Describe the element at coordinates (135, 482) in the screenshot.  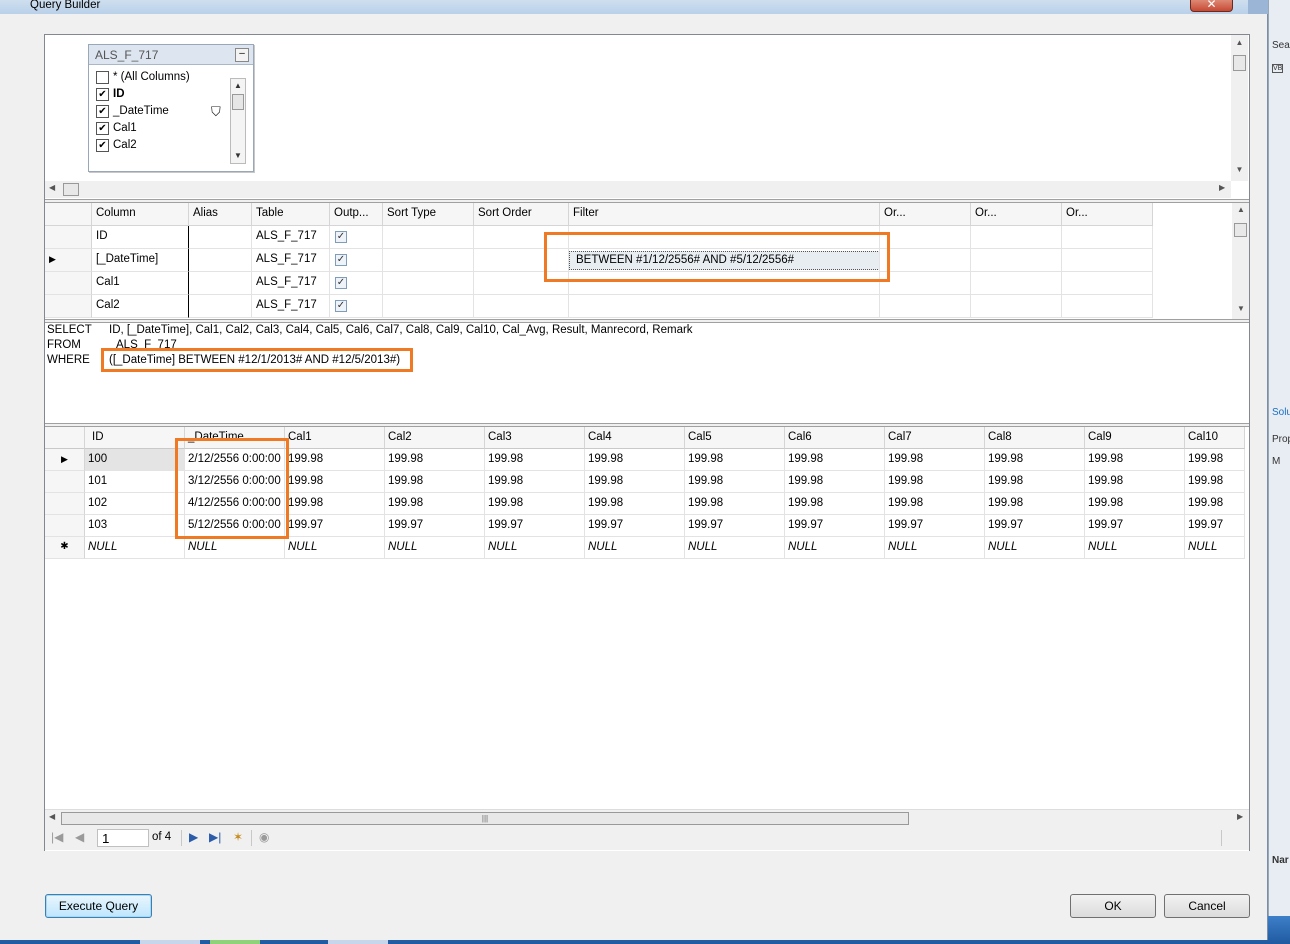
I see `table-cell: 101` at that location.